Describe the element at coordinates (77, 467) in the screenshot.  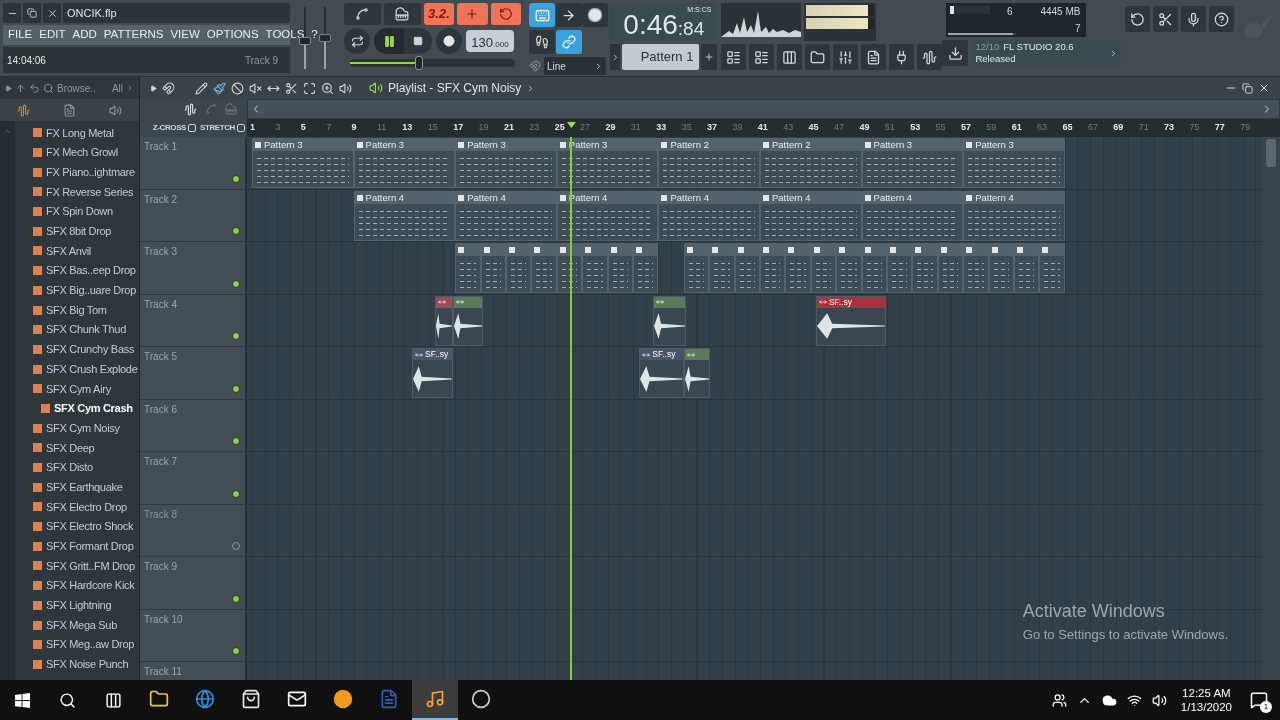
I see `browser-item: SFX Disto` at that location.